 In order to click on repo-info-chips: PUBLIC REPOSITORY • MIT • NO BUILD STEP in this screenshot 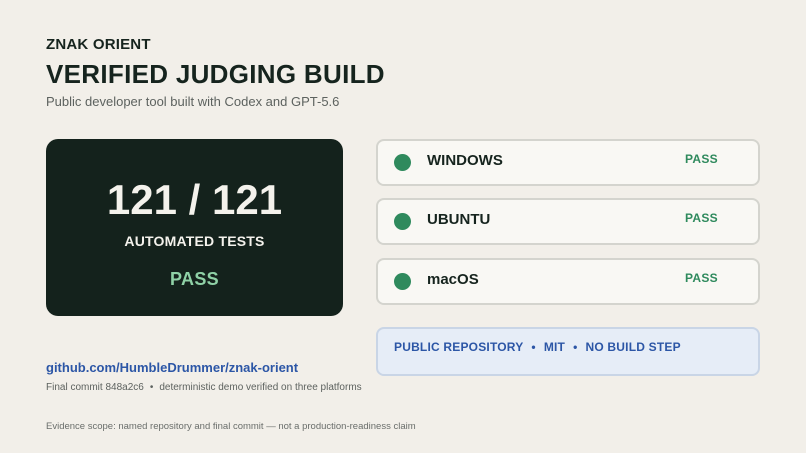, I will do `click(537, 347)`.